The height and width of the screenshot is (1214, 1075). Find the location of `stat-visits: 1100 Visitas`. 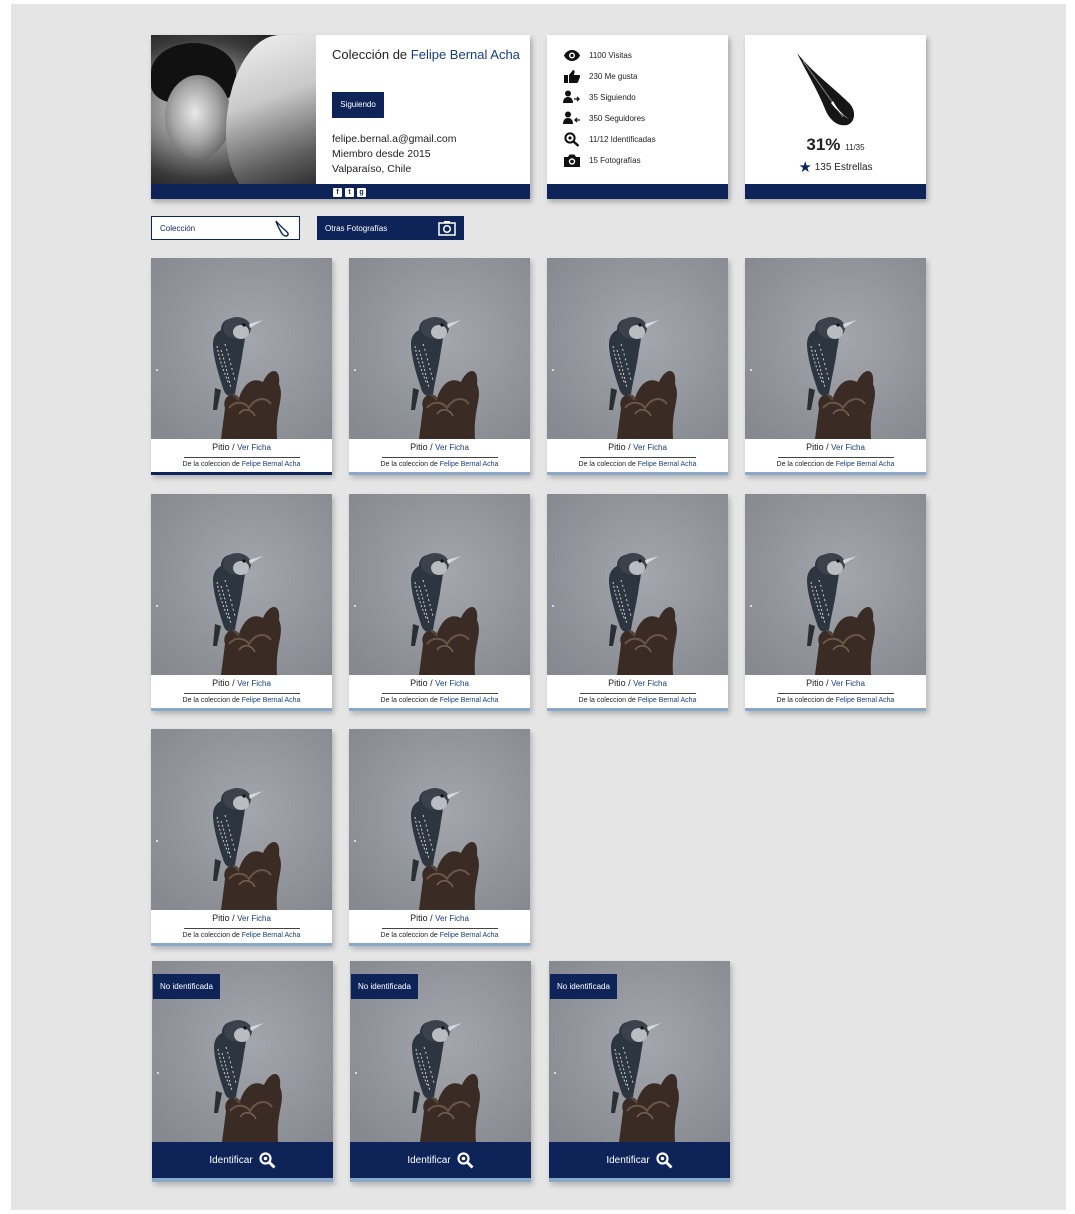

stat-visits: 1100 Visitas is located at coordinates (597, 55).